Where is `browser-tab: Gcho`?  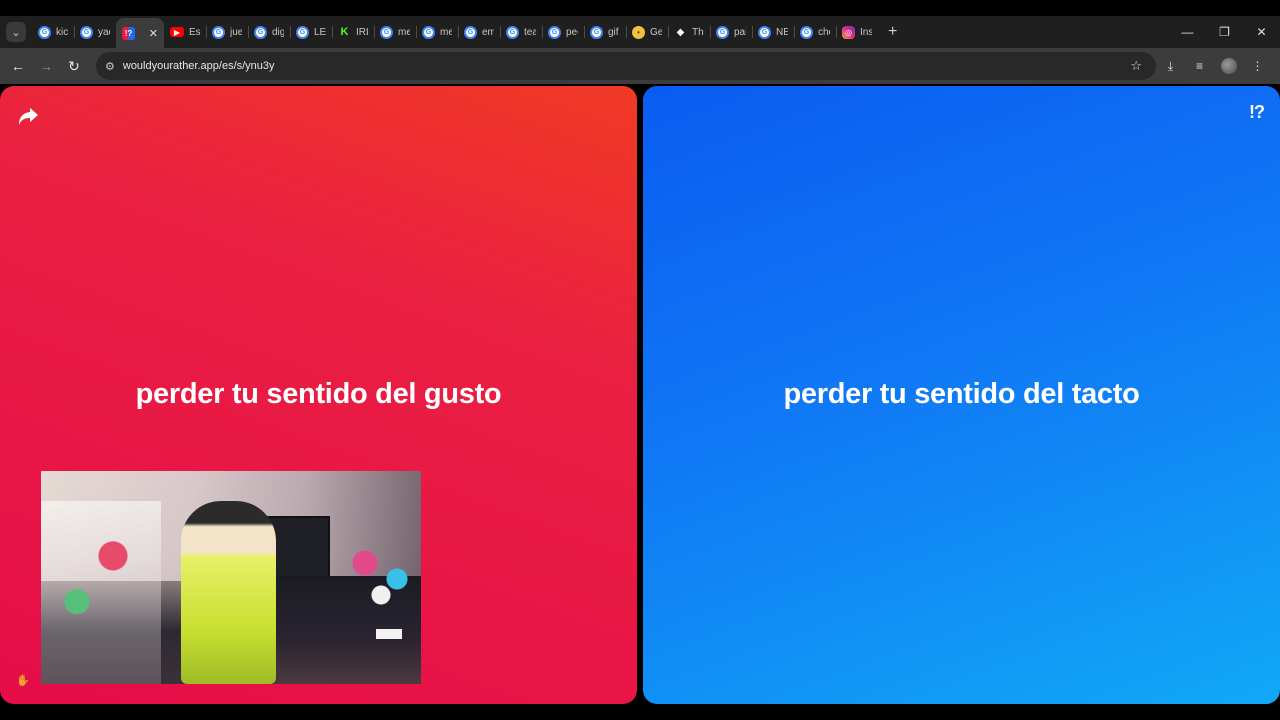 browser-tab: Gcho is located at coordinates (815, 32).